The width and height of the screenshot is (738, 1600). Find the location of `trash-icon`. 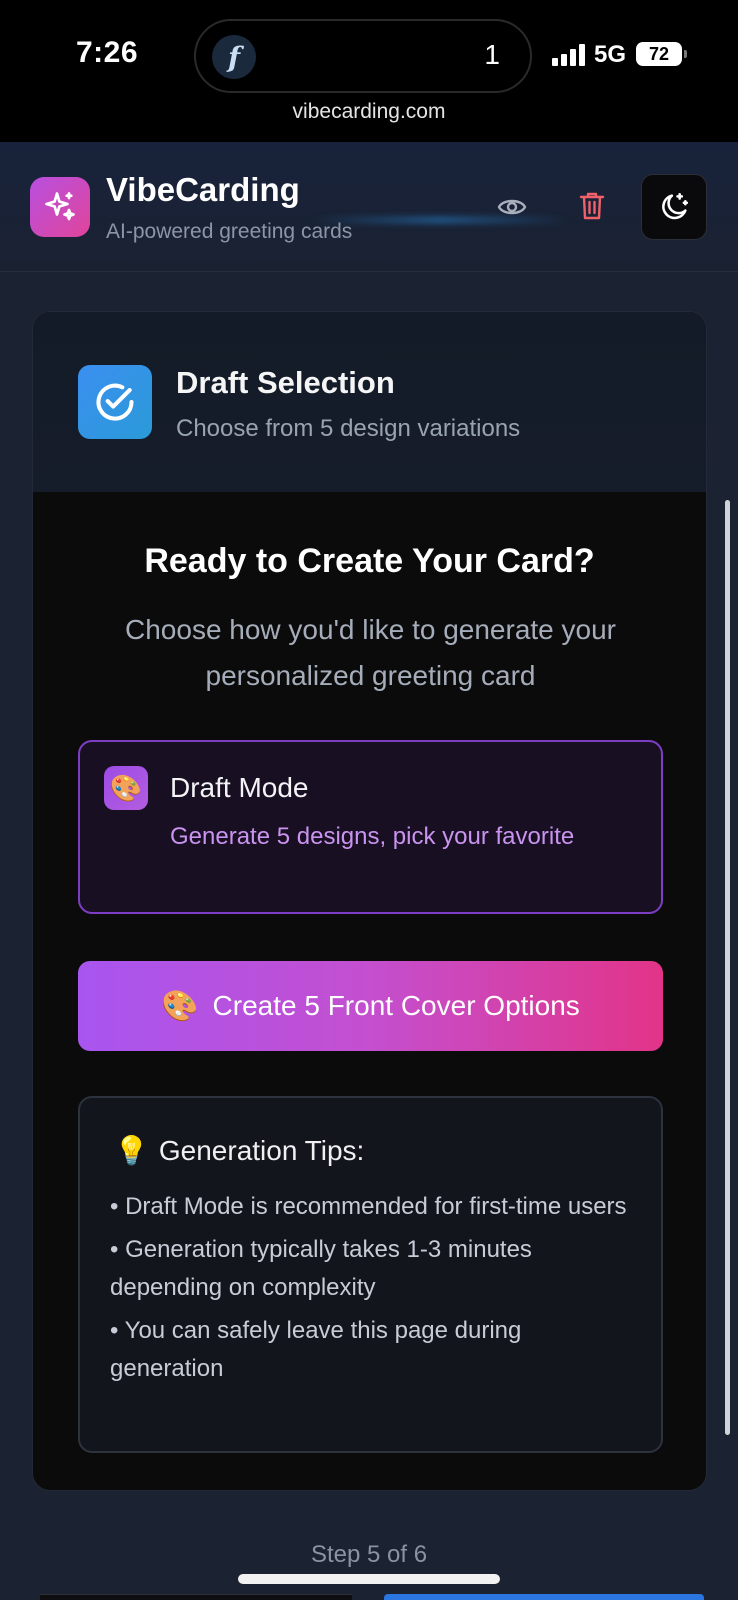

trash-icon is located at coordinates (592, 206).